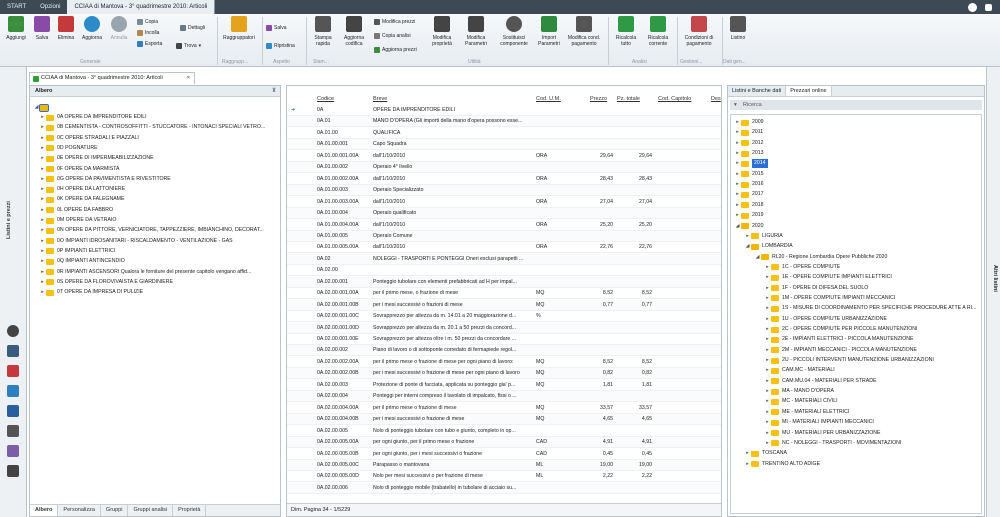 The height and width of the screenshot is (517, 1000). Describe the element at coordinates (50, 7) in the screenshot. I see `tab-opzioni: Opzioni` at that location.